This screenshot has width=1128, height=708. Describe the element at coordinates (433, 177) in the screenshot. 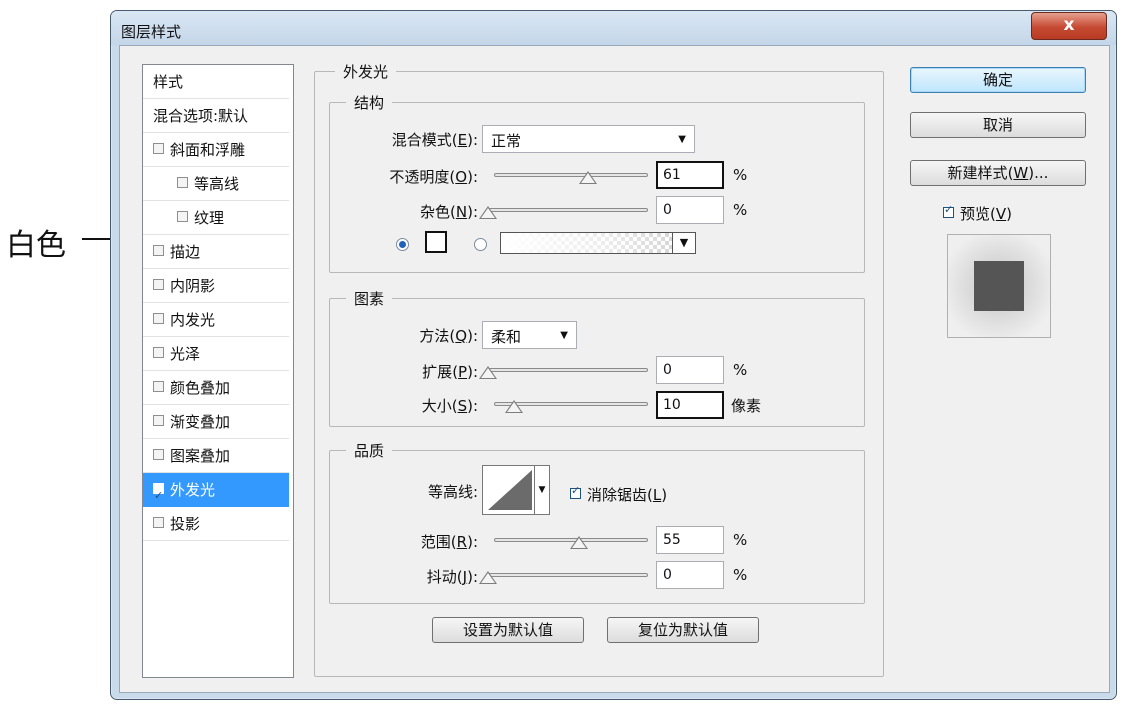

I see `opacity-label: 不透明度(O):` at that location.